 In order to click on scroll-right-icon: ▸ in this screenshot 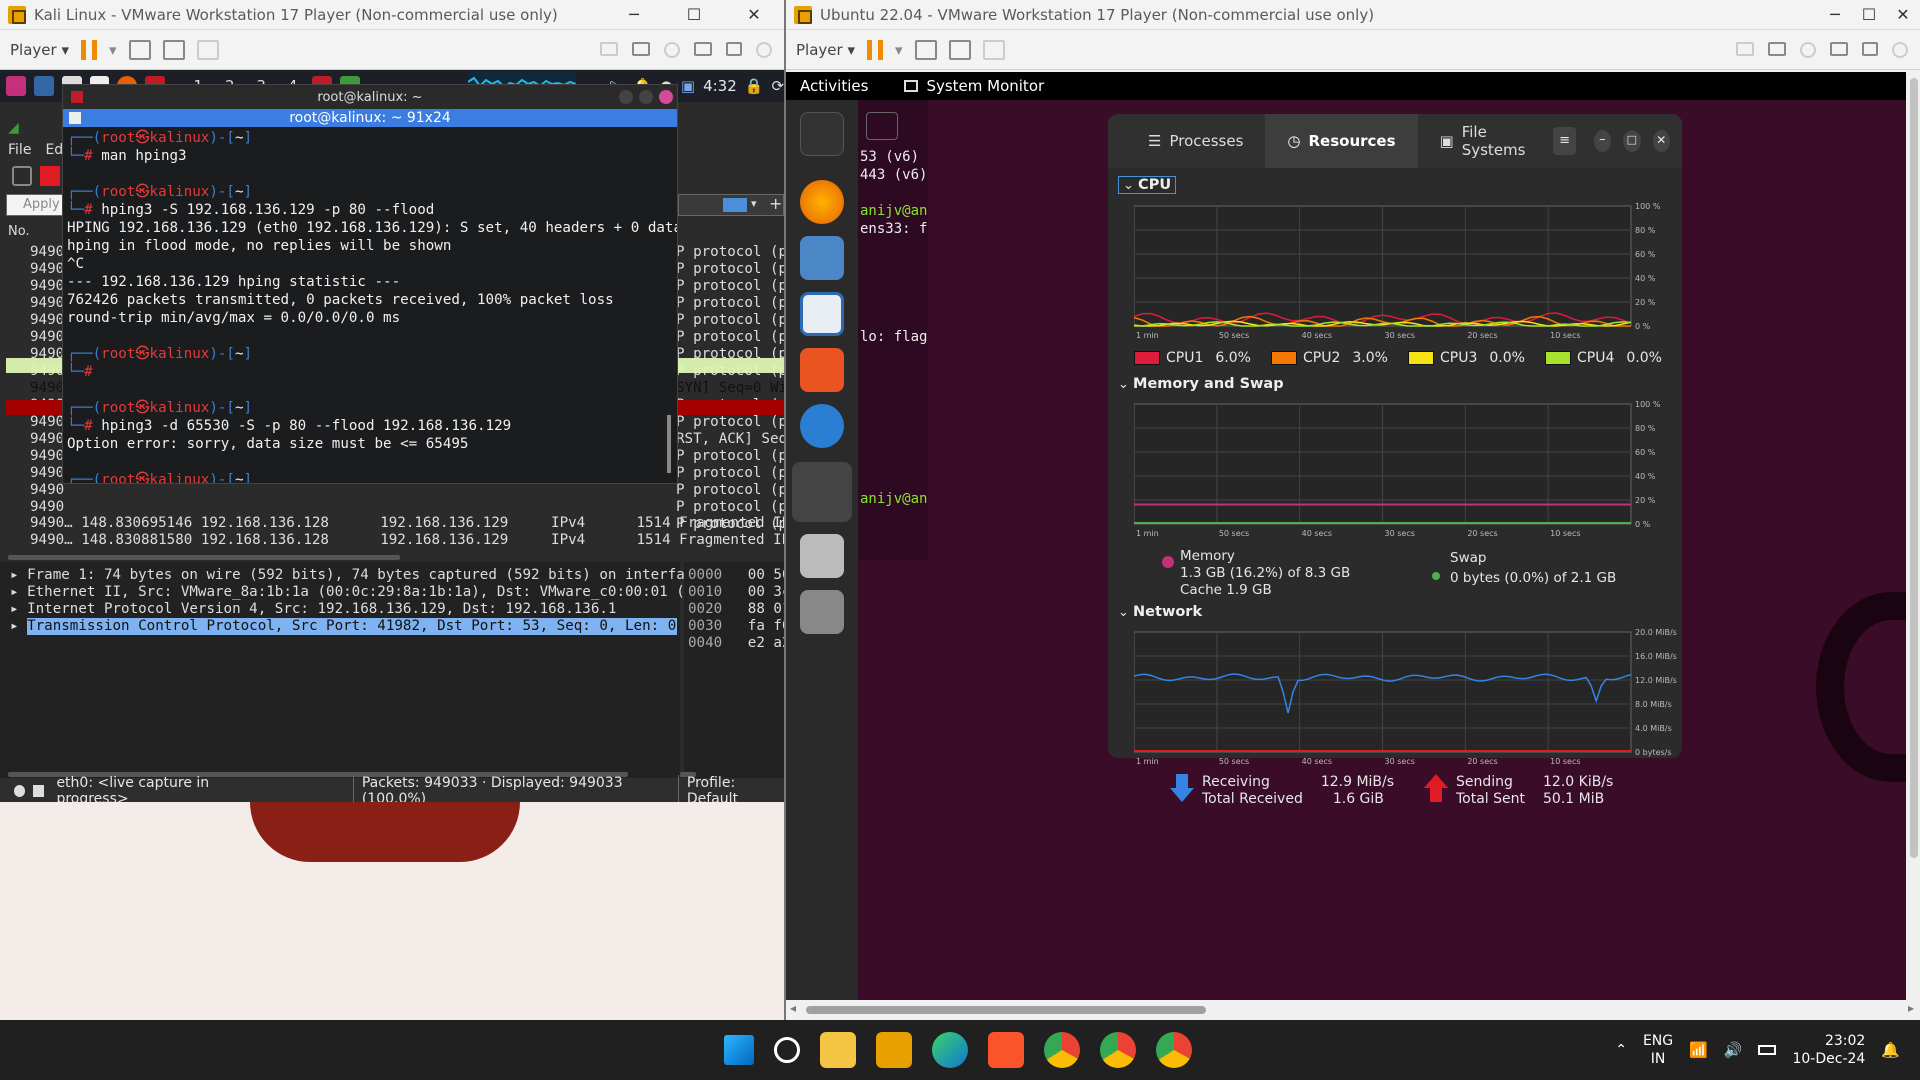, I will do `click(1911, 1008)`.